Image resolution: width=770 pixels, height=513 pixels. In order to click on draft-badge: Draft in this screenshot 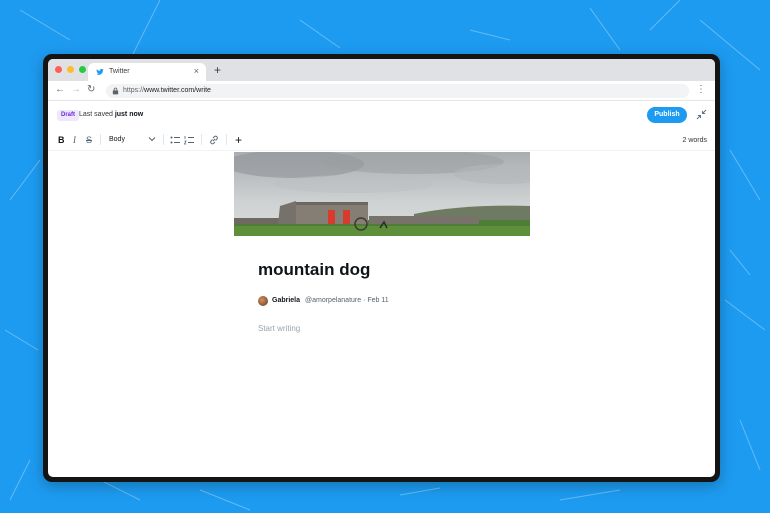, I will do `click(68, 115)`.